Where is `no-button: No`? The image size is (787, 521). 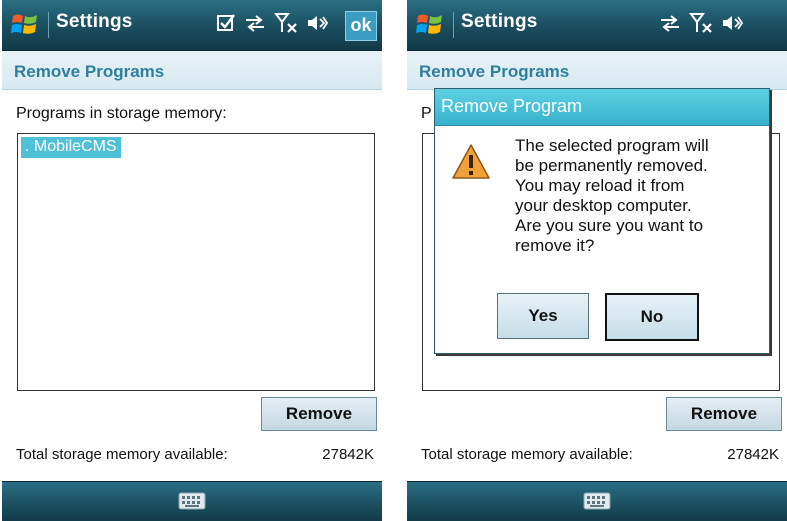
no-button: No is located at coordinates (652, 317).